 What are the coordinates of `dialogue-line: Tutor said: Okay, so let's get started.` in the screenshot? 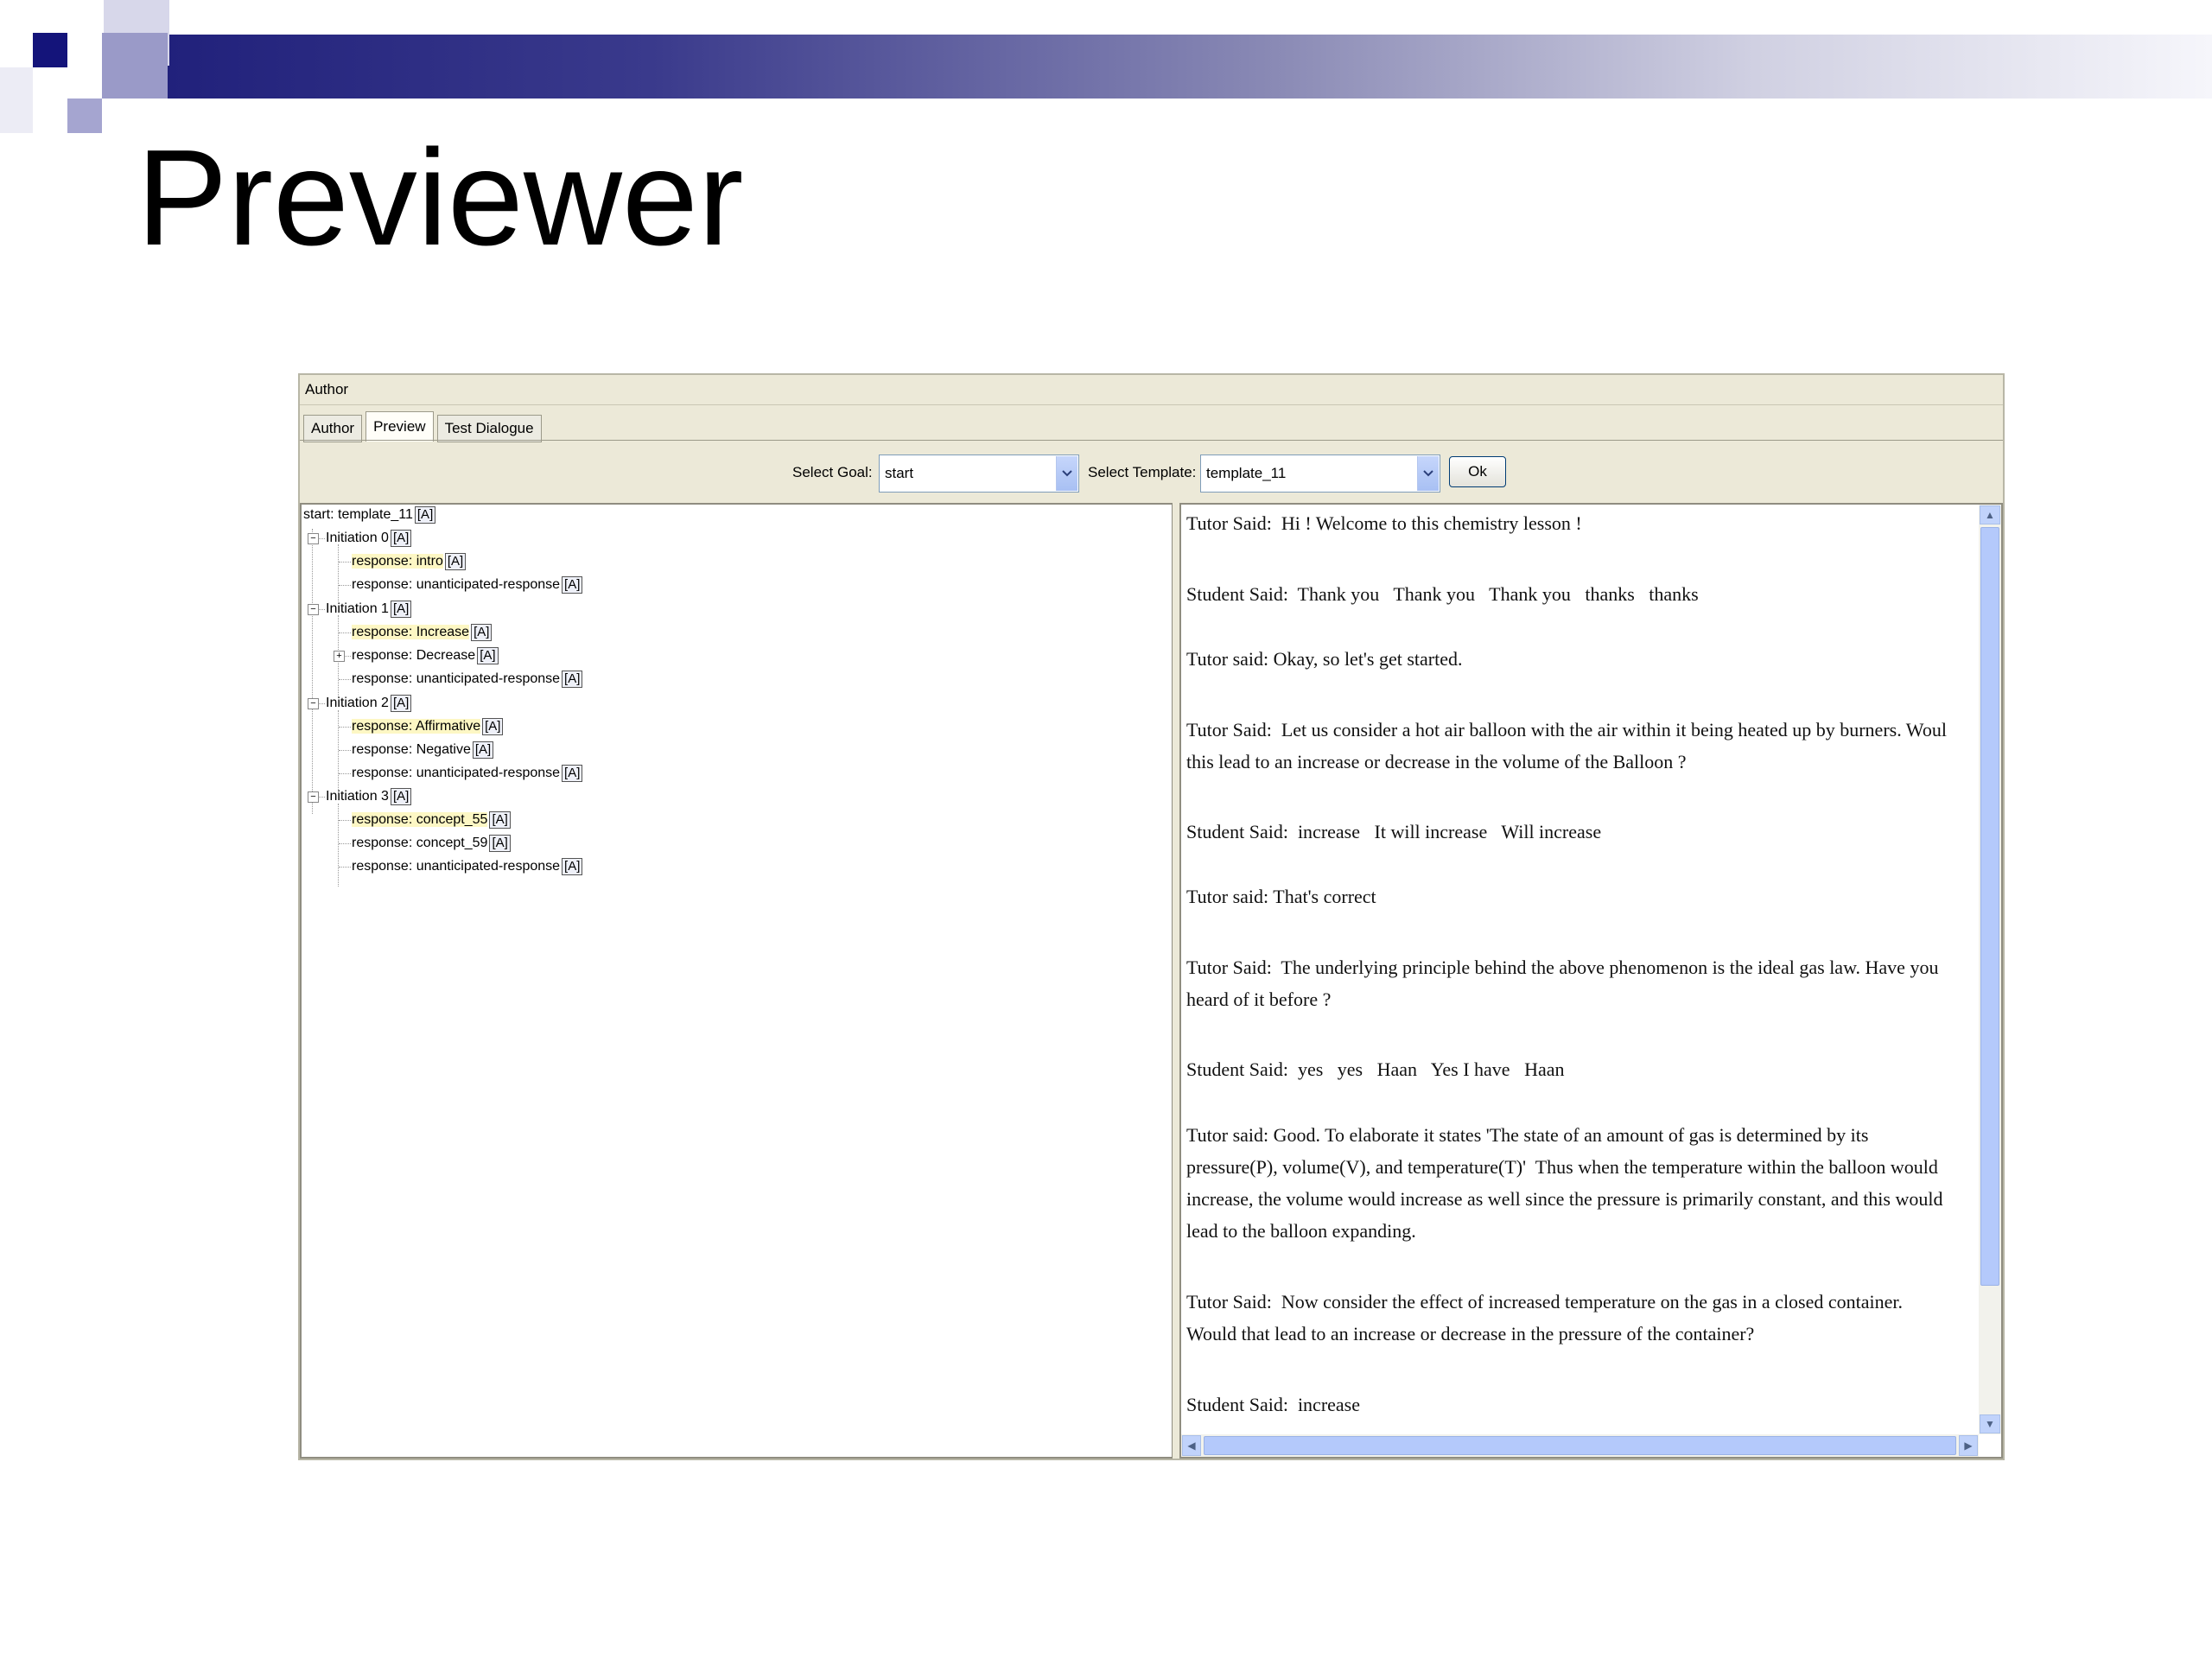 It's located at (1324, 659).